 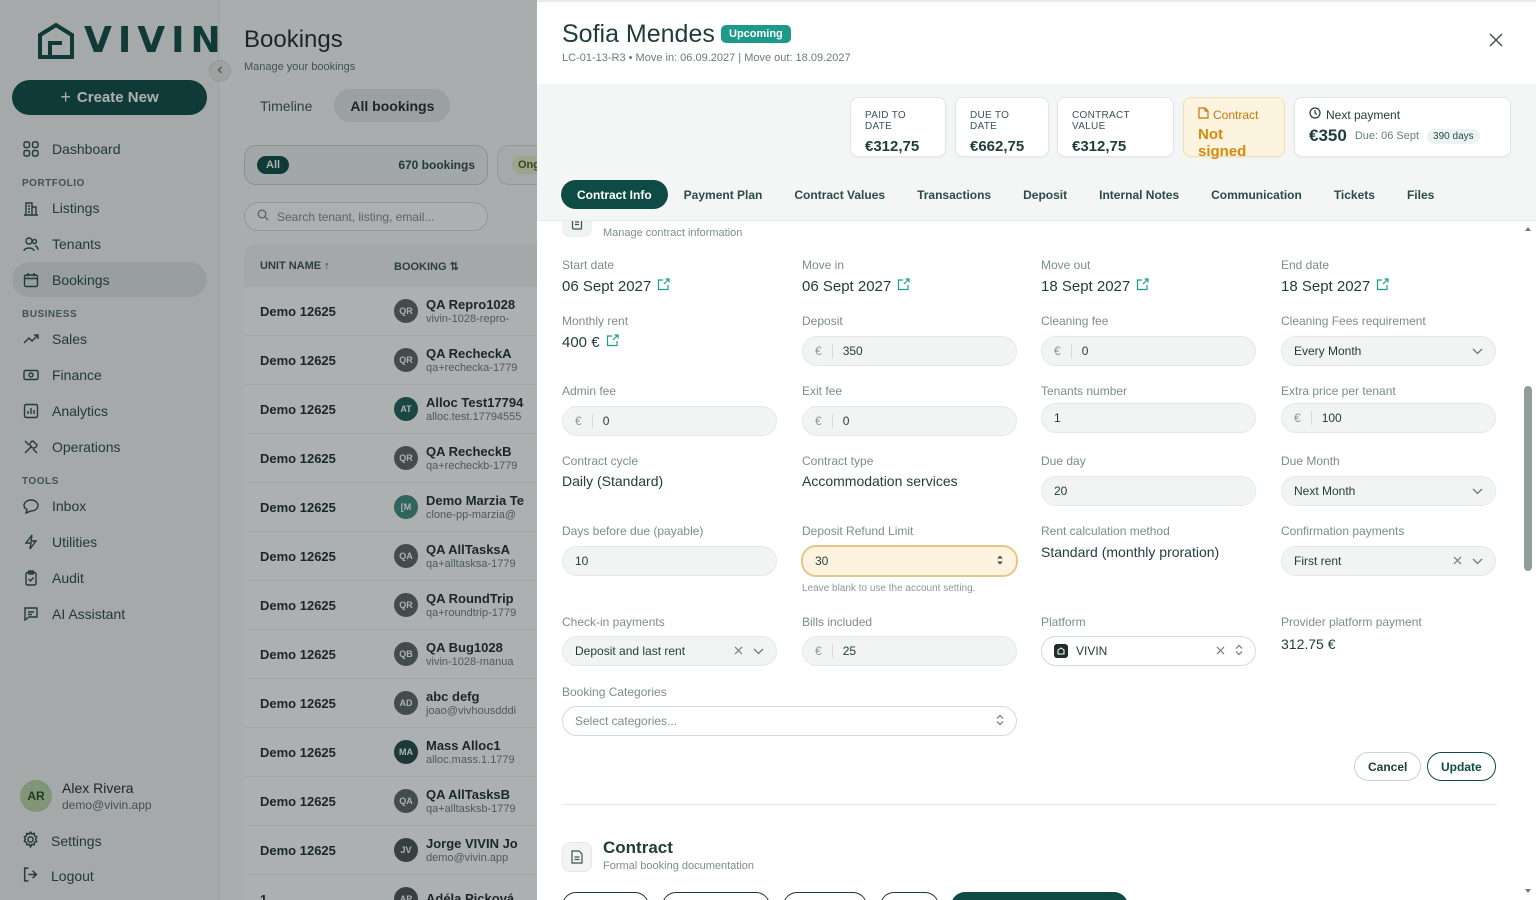 I want to click on contract-cycle-value: Daily (Standard), so click(x=613, y=481).